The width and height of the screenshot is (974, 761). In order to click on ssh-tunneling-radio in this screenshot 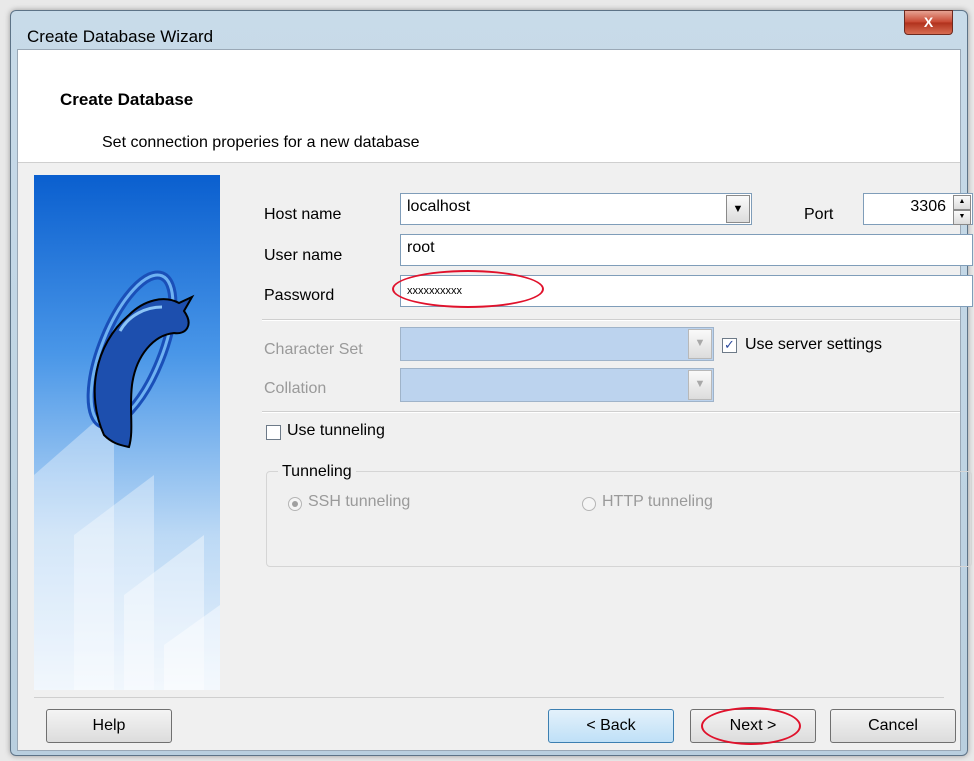, I will do `click(295, 504)`.